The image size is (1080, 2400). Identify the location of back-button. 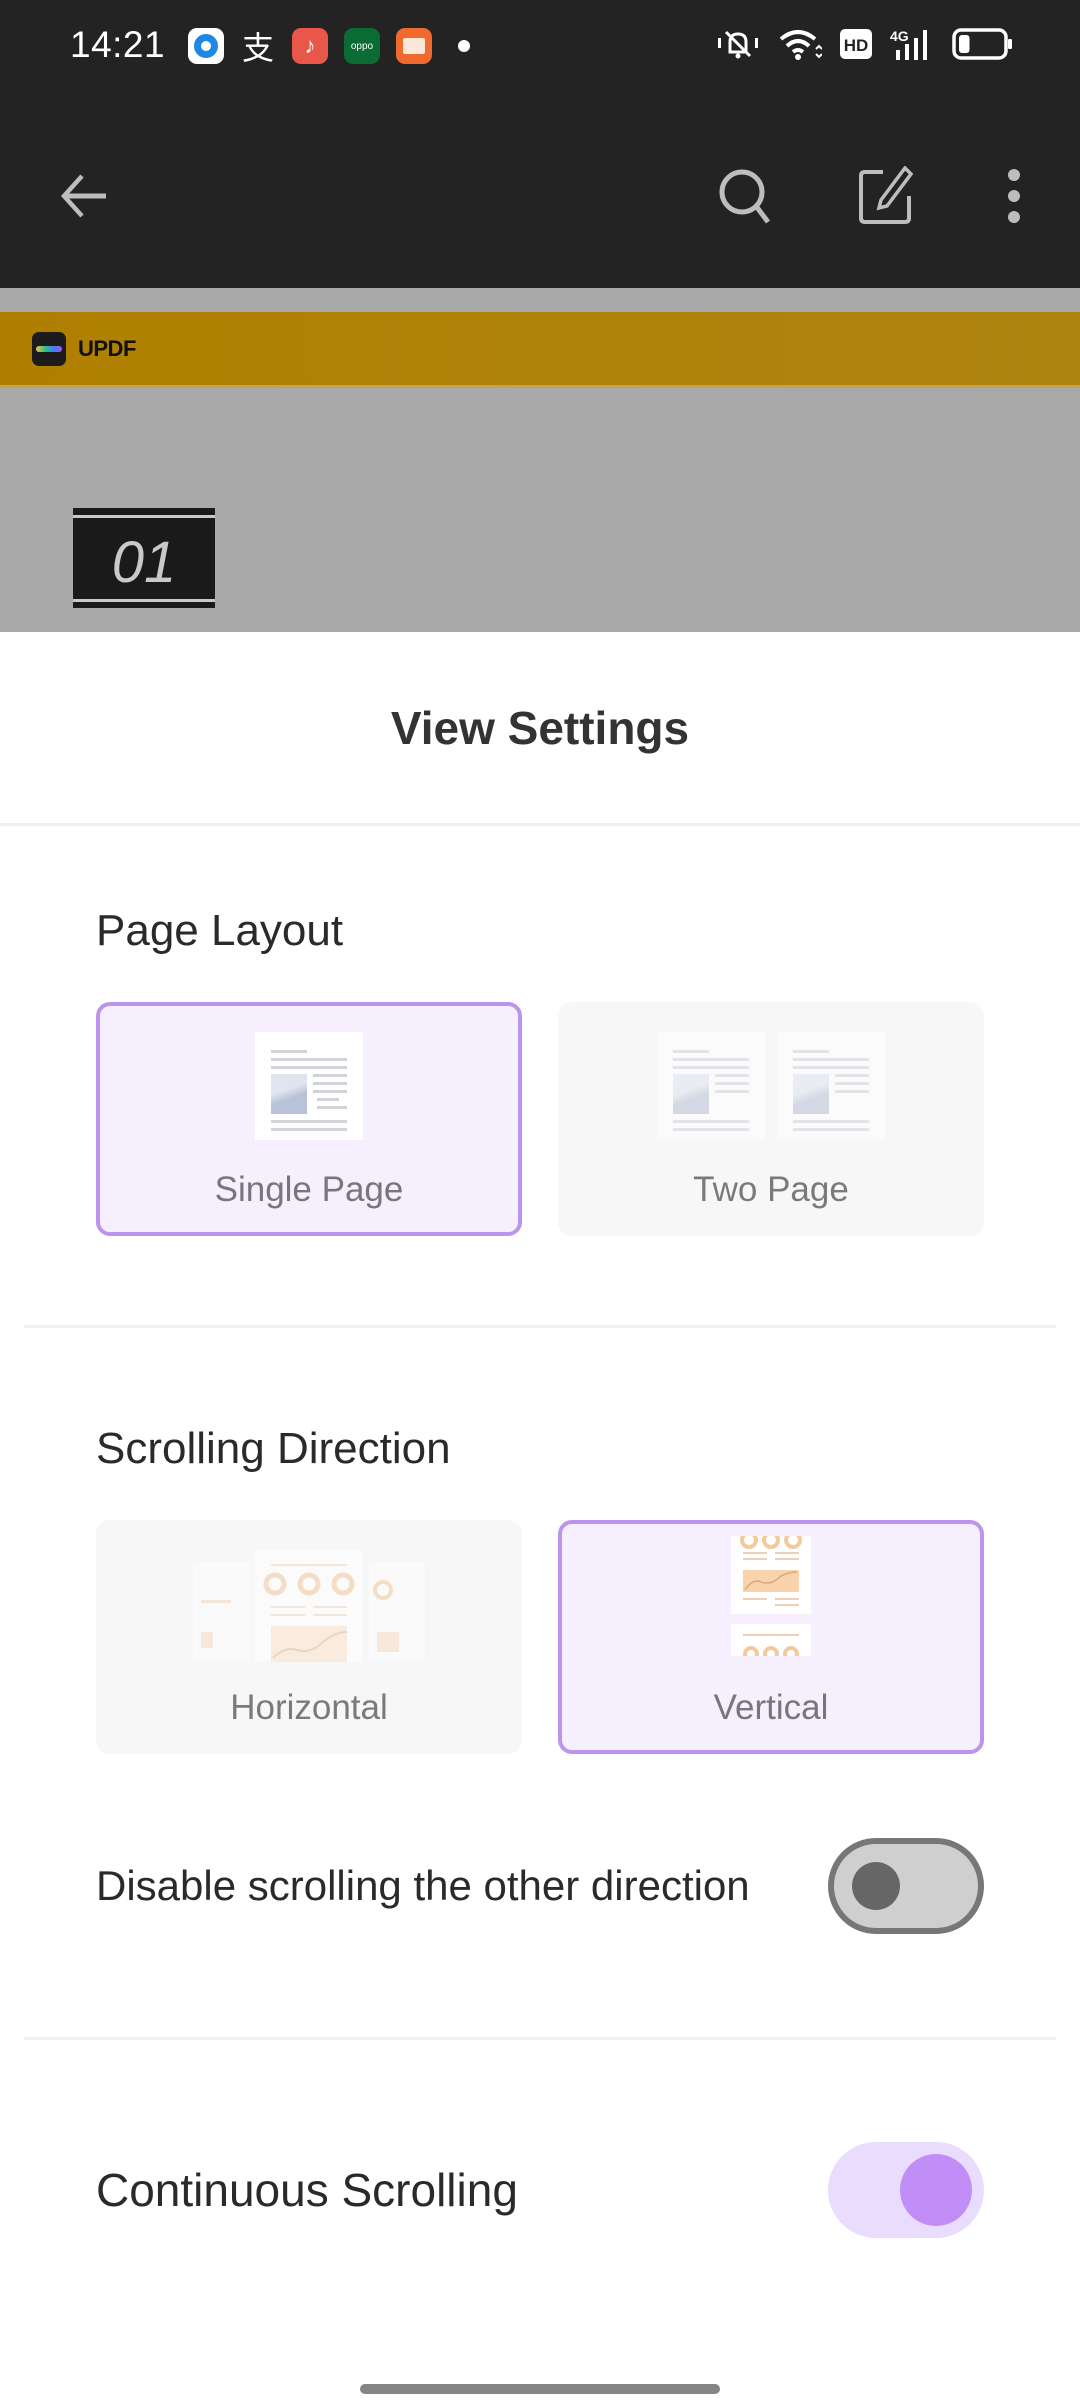
(84, 196).